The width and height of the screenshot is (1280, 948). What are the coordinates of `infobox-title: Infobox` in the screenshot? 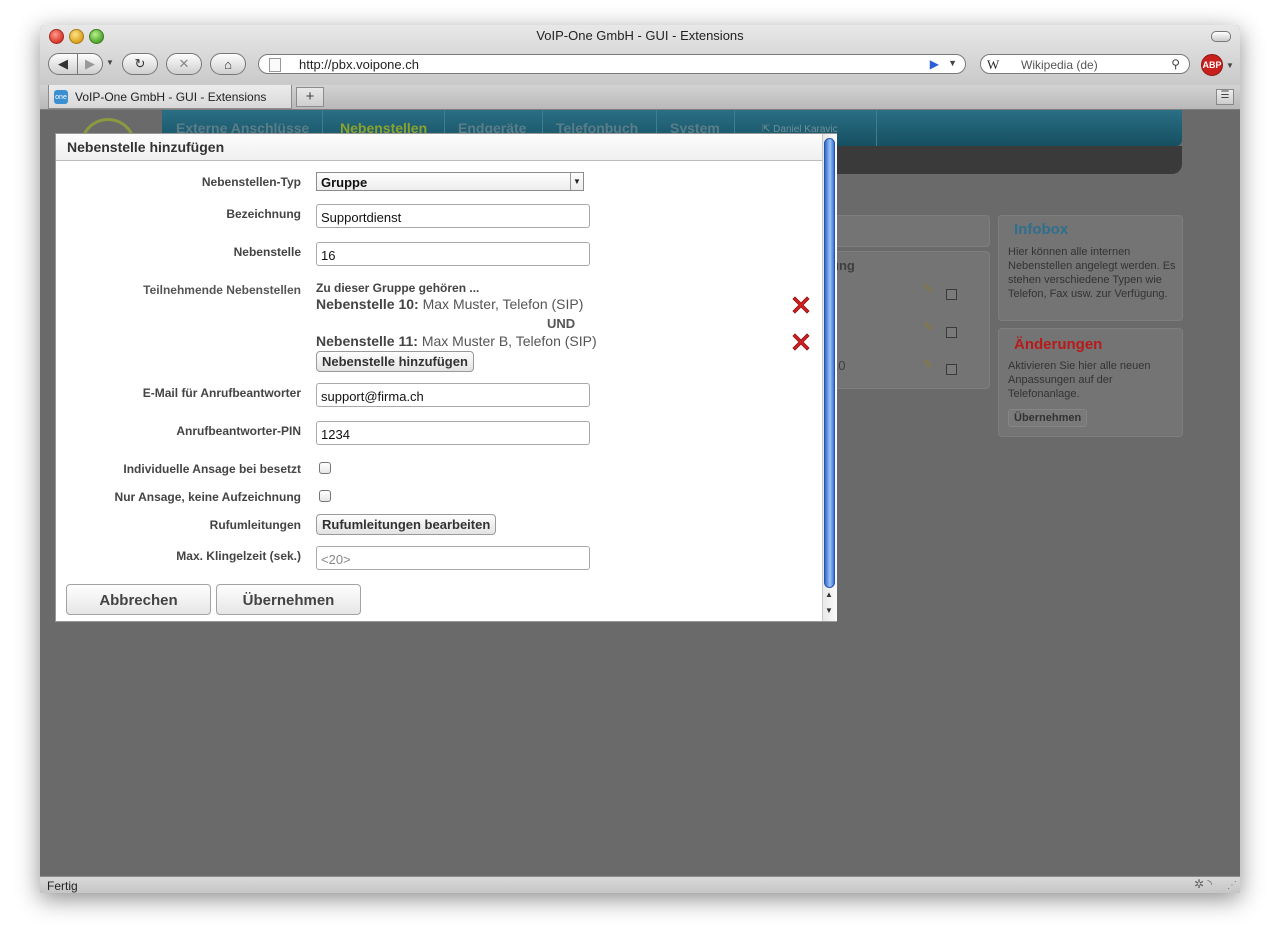 It's located at (1041, 229).